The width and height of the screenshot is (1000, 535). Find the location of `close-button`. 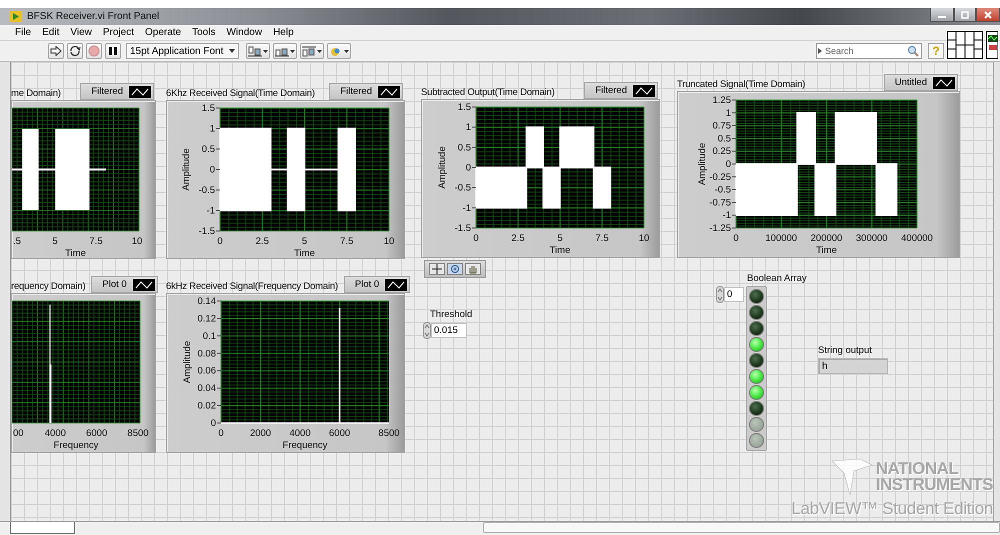

close-button is located at coordinates (988, 15).